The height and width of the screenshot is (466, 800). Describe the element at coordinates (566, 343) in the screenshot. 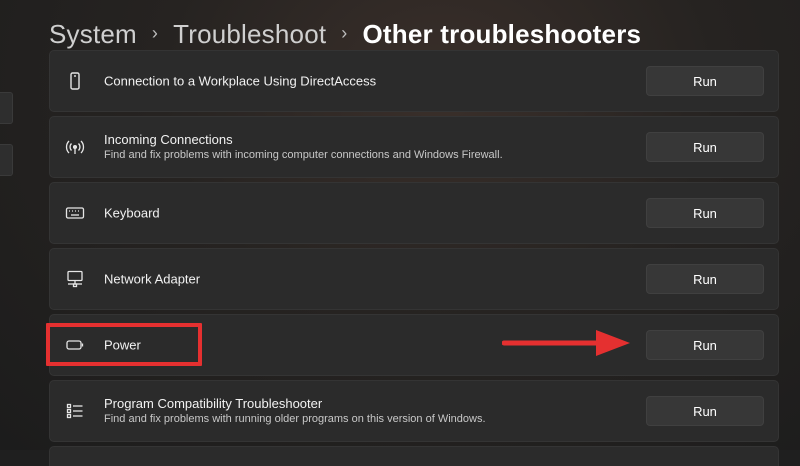

I see `annotation-arrow-icon` at that location.